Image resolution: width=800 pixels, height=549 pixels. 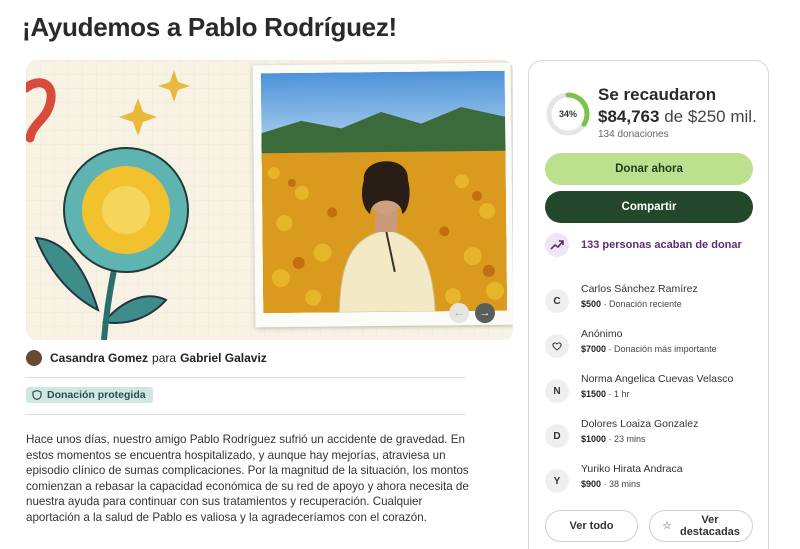 I want to click on carousel-prev-button: ←, so click(x=459, y=313).